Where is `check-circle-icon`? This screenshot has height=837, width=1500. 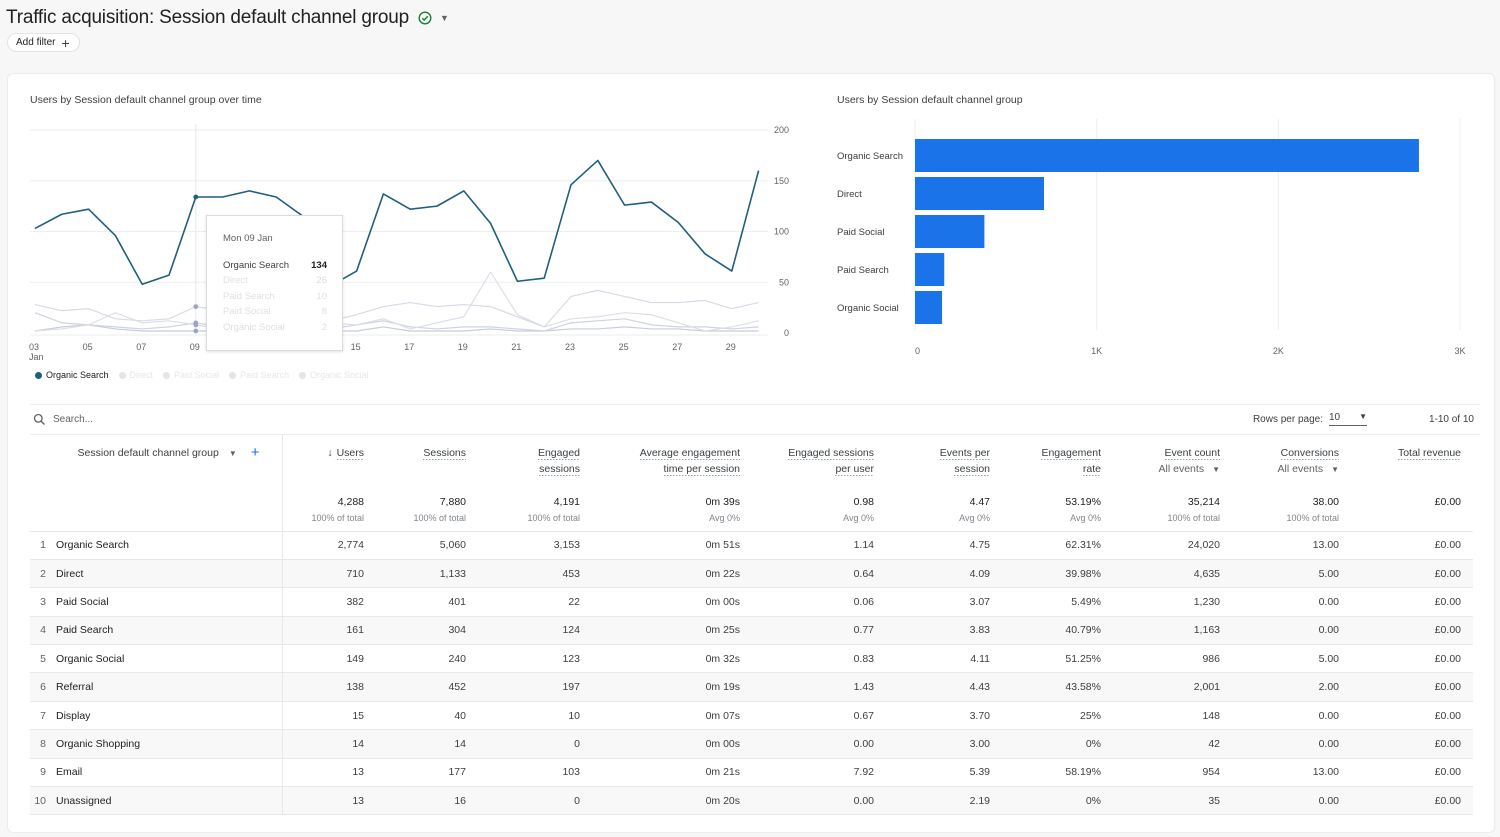 check-circle-icon is located at coordinates (425, 18).